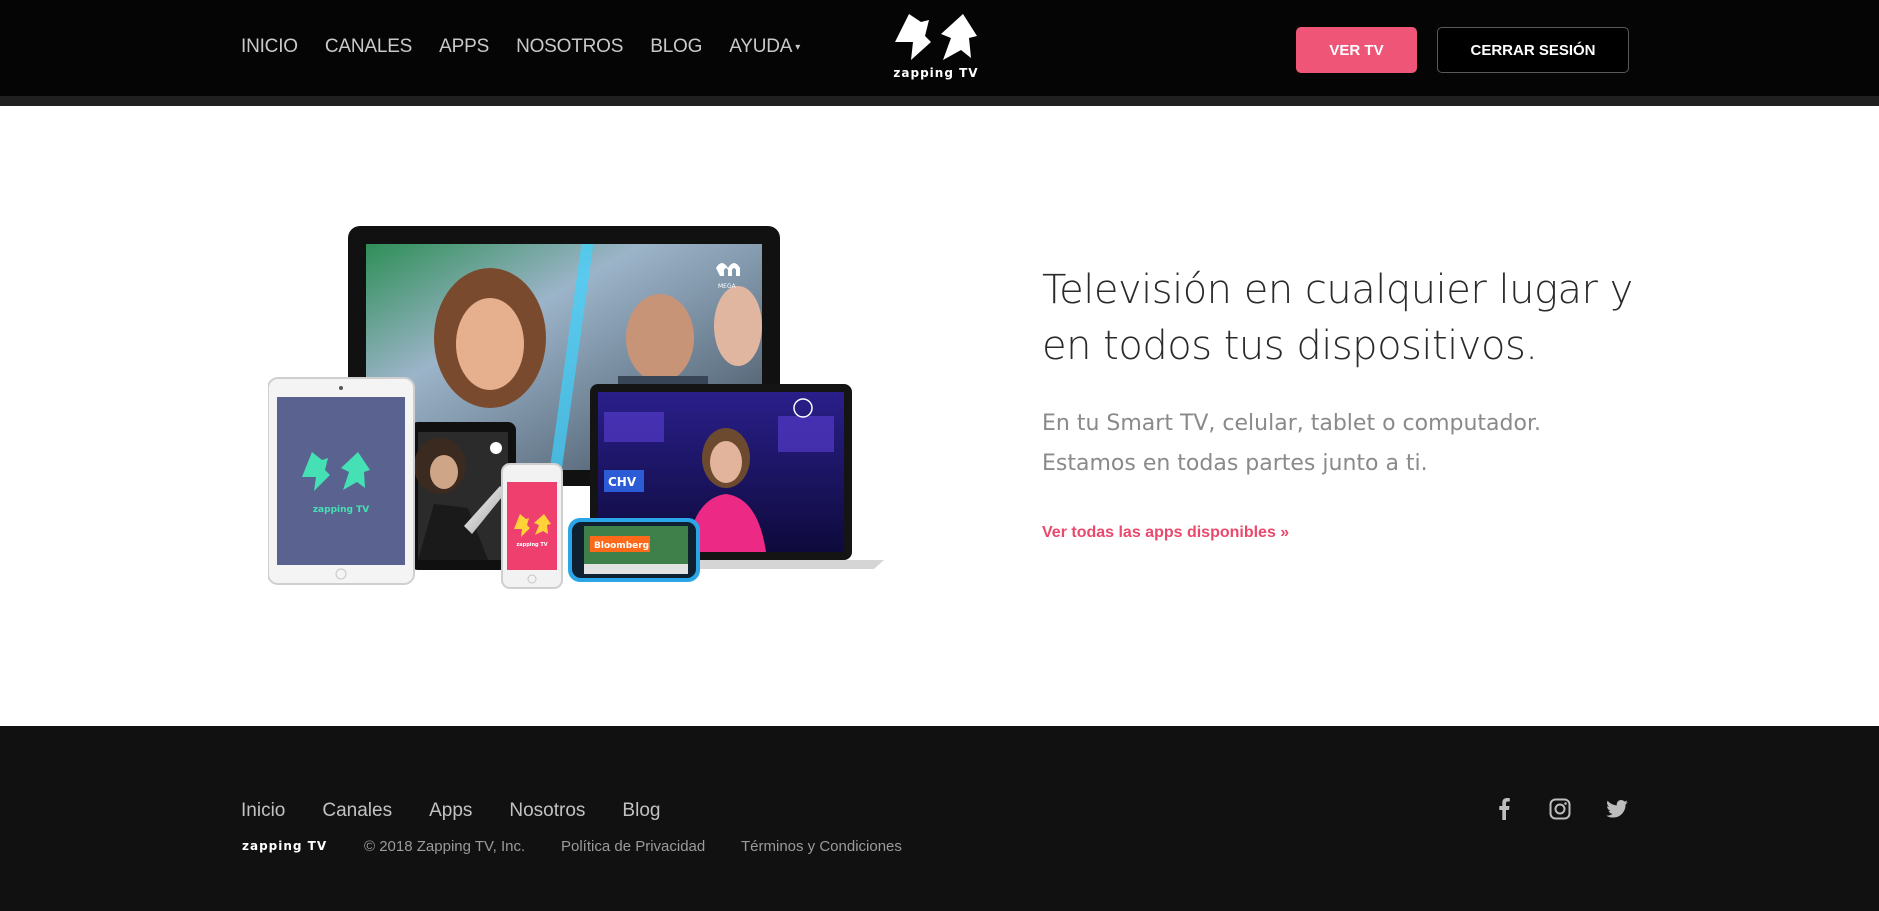  What do you see at coordinates (341, 388) in the screenshot?
I see `ipad-camera` at bounding box center [341, 388].